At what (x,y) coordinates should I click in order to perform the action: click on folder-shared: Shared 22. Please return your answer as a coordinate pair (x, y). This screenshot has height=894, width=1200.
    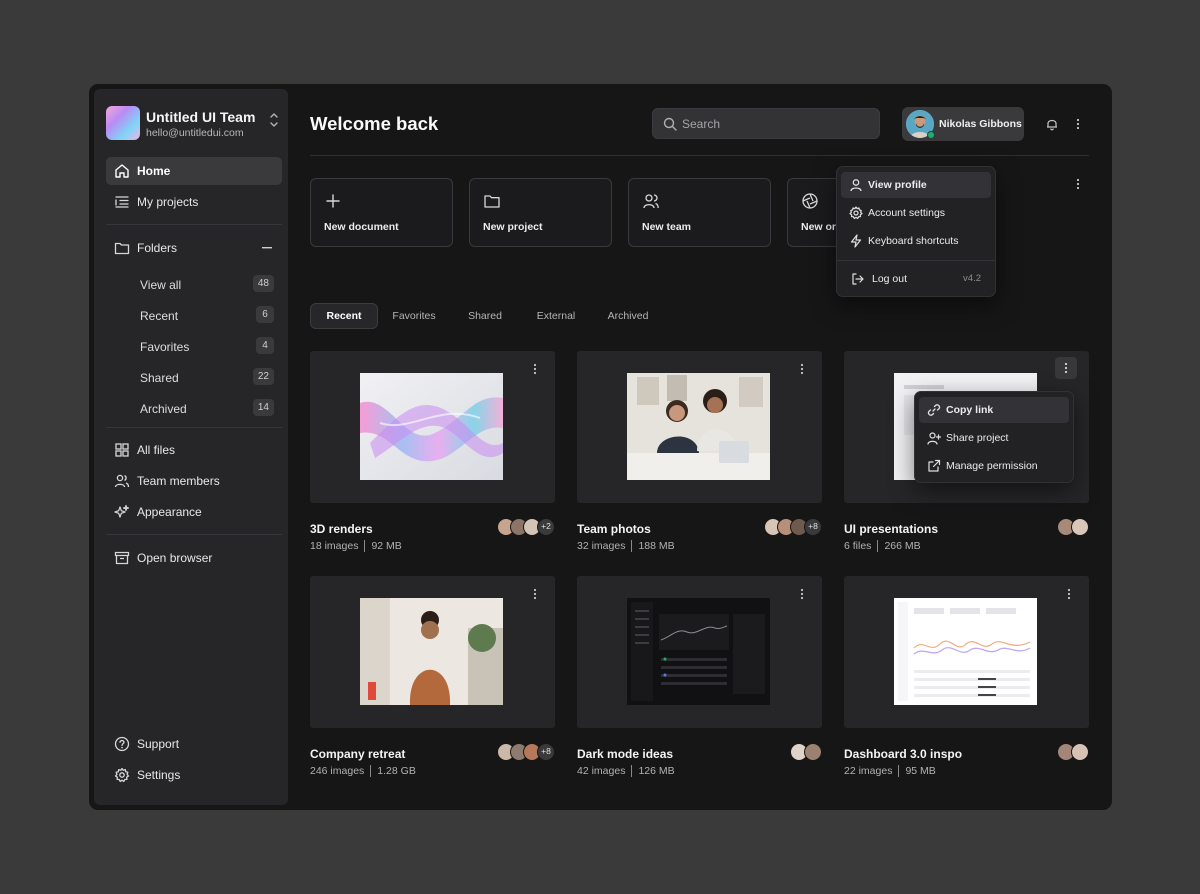
    Looking at the image, I should click on (207, 378).